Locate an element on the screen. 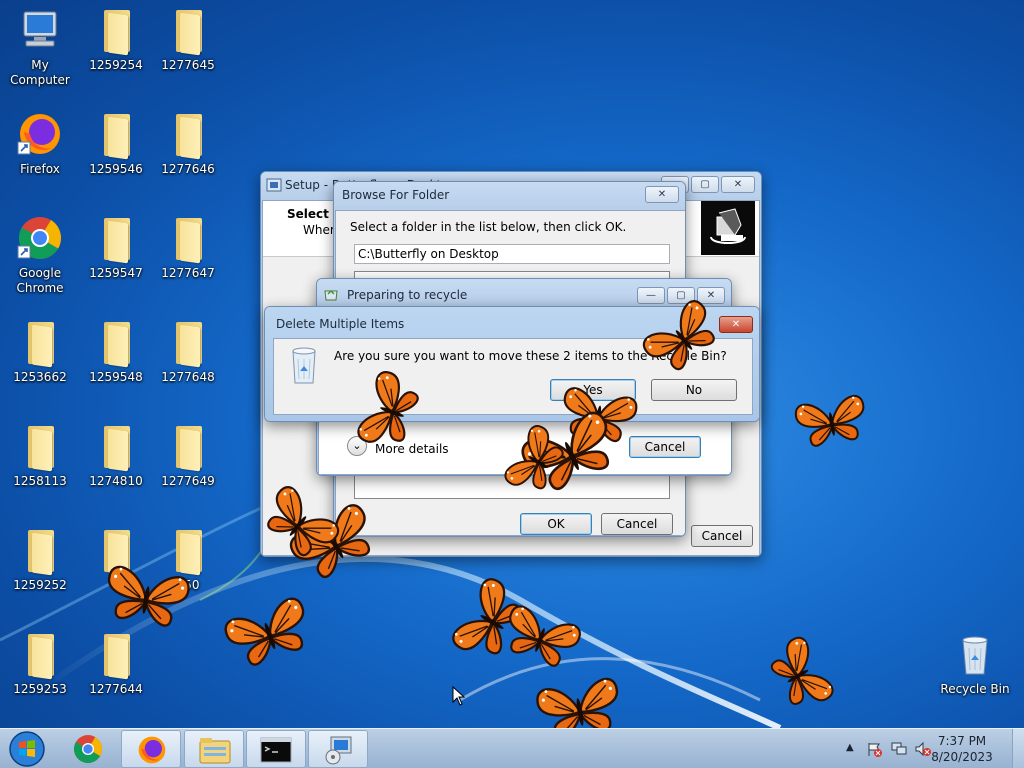 The image size is (1024, 768). recycle-cancel-button: Cancel is located at coordinates (665, 447).